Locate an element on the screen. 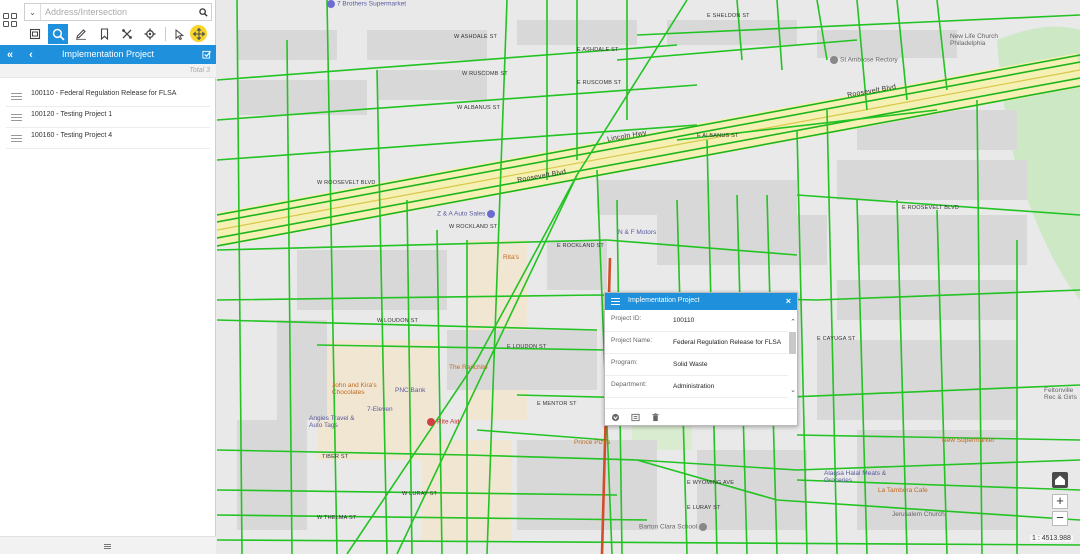 Image resolution: width=1080 pixels, height=554 pixels. poi-rectory: St Ambrose Rectory is located at coordinates (864, 60).